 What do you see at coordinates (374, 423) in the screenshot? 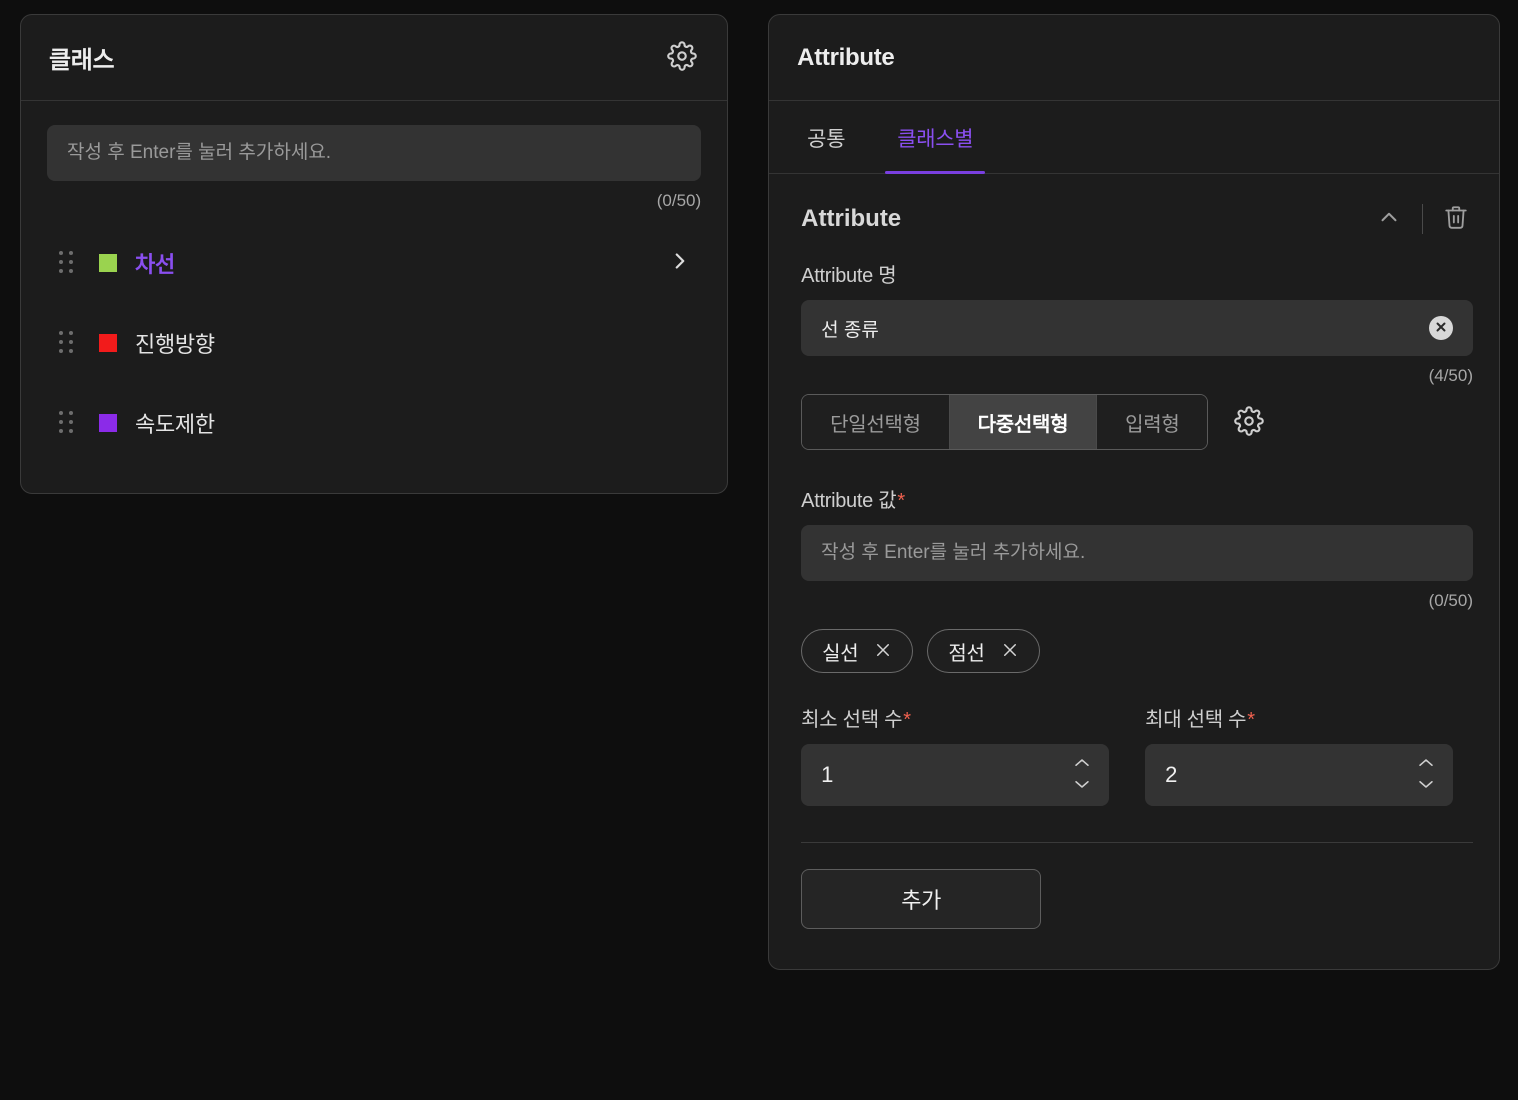
I see `class-list-item-2: 속도제한` at bounding box center [374, 423].